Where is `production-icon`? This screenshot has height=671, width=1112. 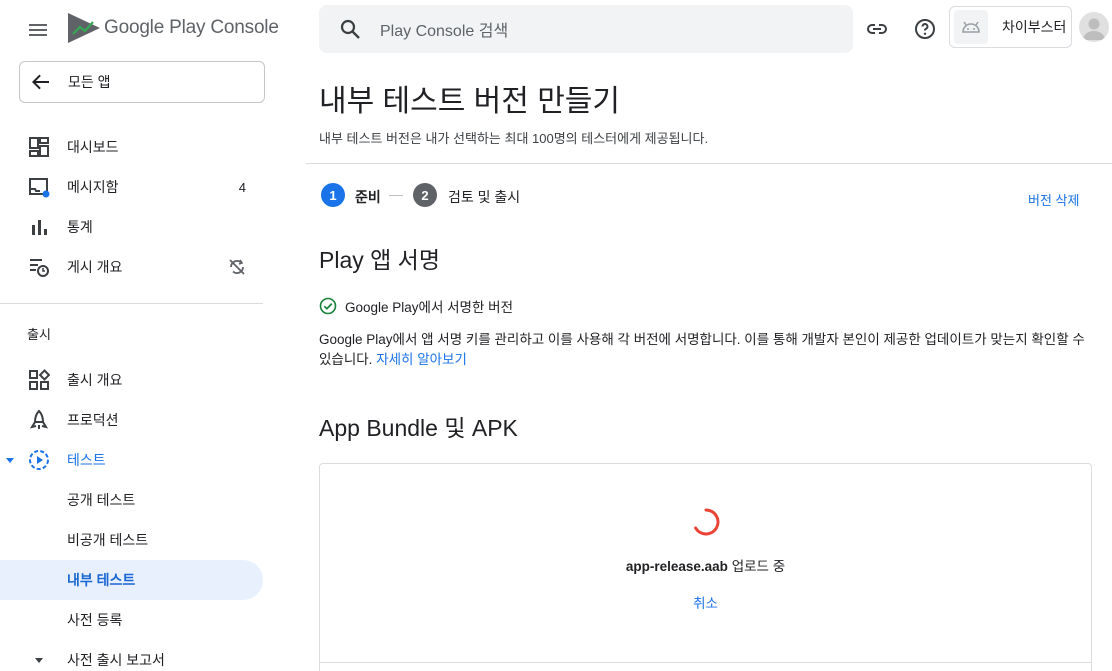
production-icon is located at coordinates (39, 419).